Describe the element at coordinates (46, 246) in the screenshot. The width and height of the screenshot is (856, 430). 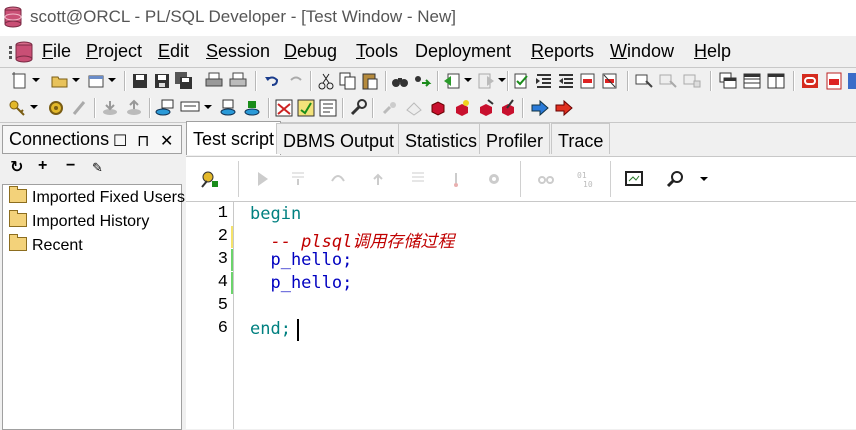
I see `tree-item-recent: Recent` at that location.